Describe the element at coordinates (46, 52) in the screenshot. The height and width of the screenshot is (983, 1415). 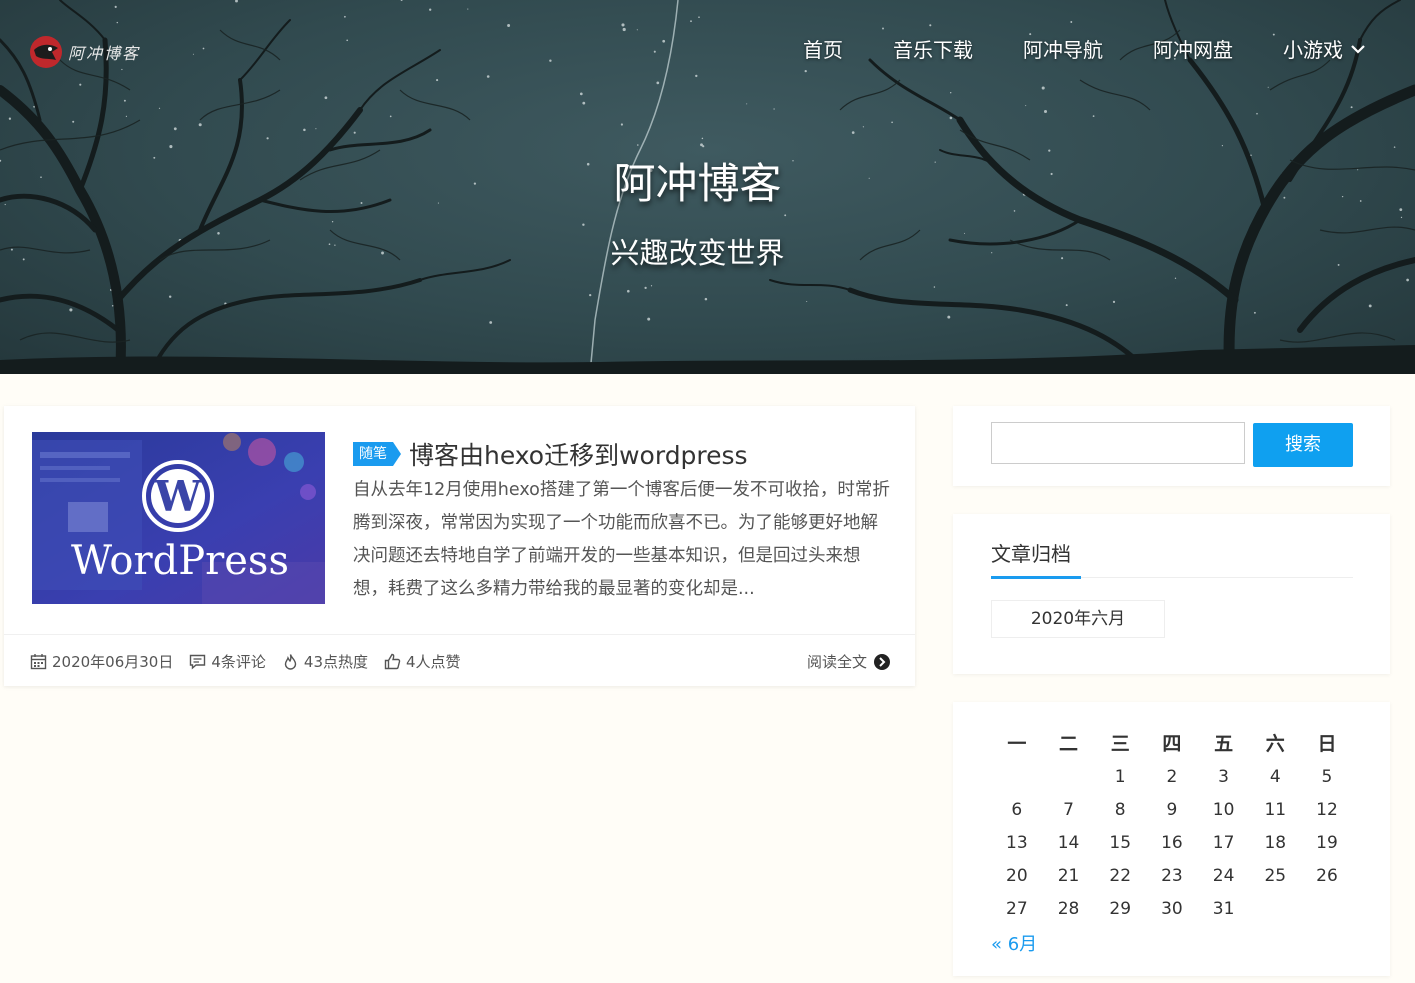
I see `logo-mark-icon` at that location.